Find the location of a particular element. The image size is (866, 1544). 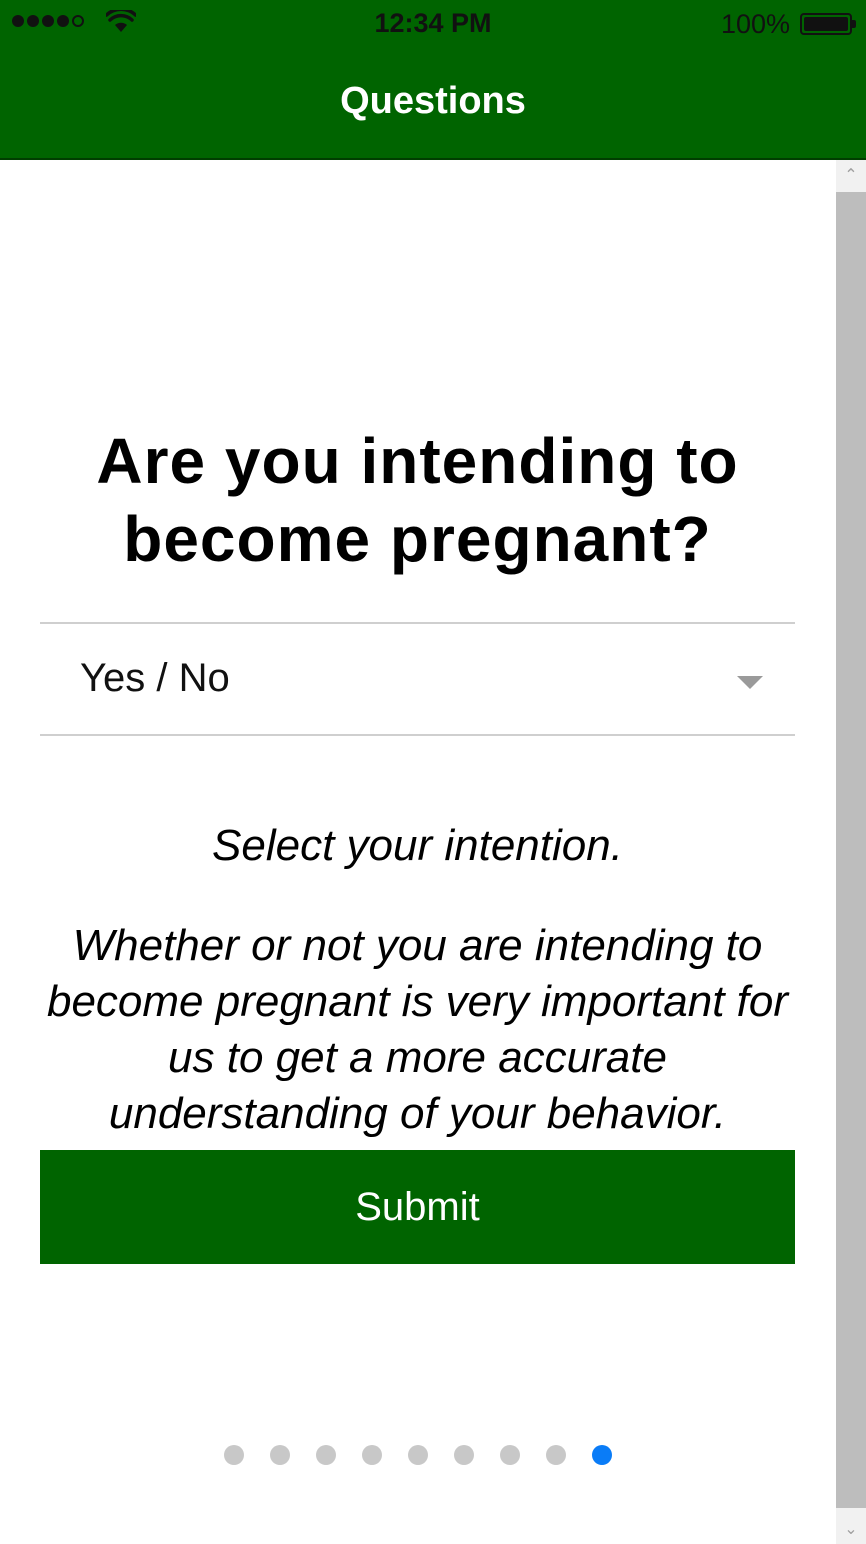

page-title: Questions is located at coordinates (433, 101).